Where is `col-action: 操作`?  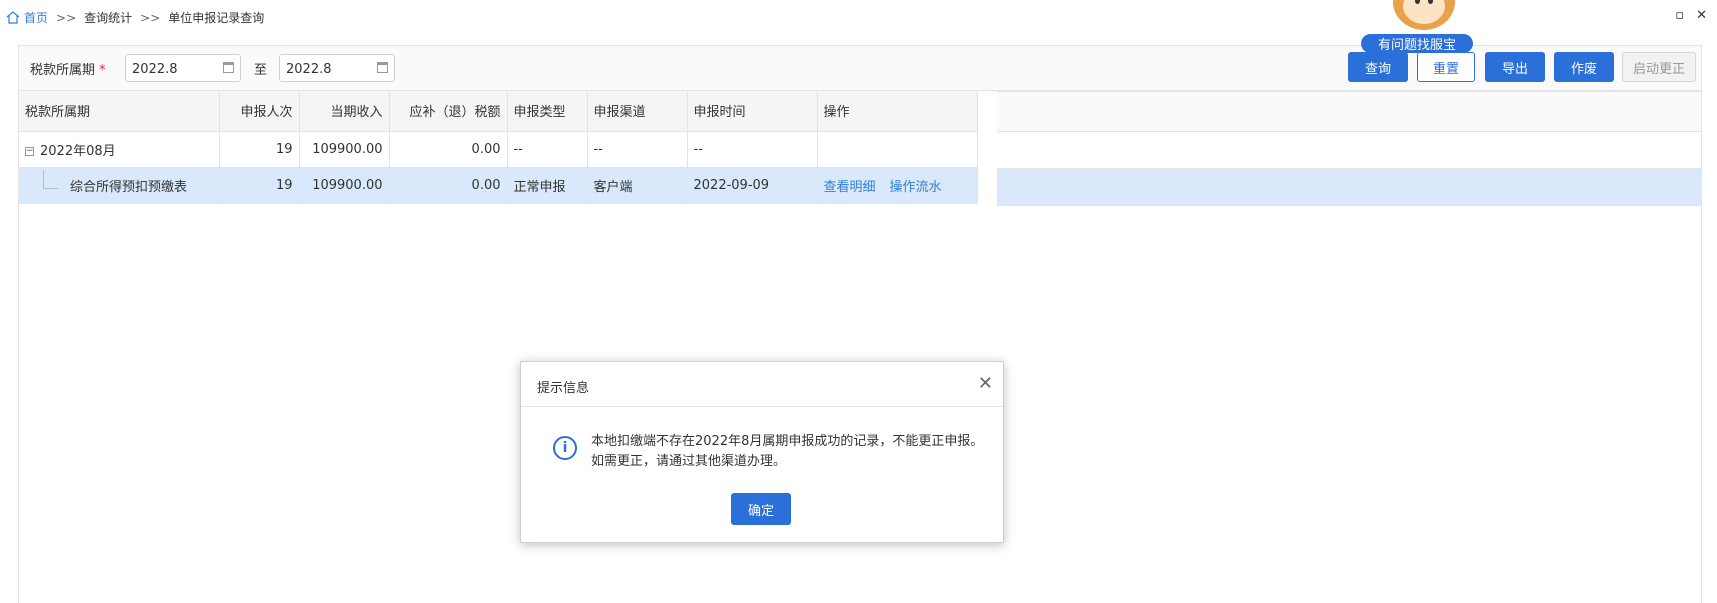 col-action: 操作 is located at coordinates (897, 111).